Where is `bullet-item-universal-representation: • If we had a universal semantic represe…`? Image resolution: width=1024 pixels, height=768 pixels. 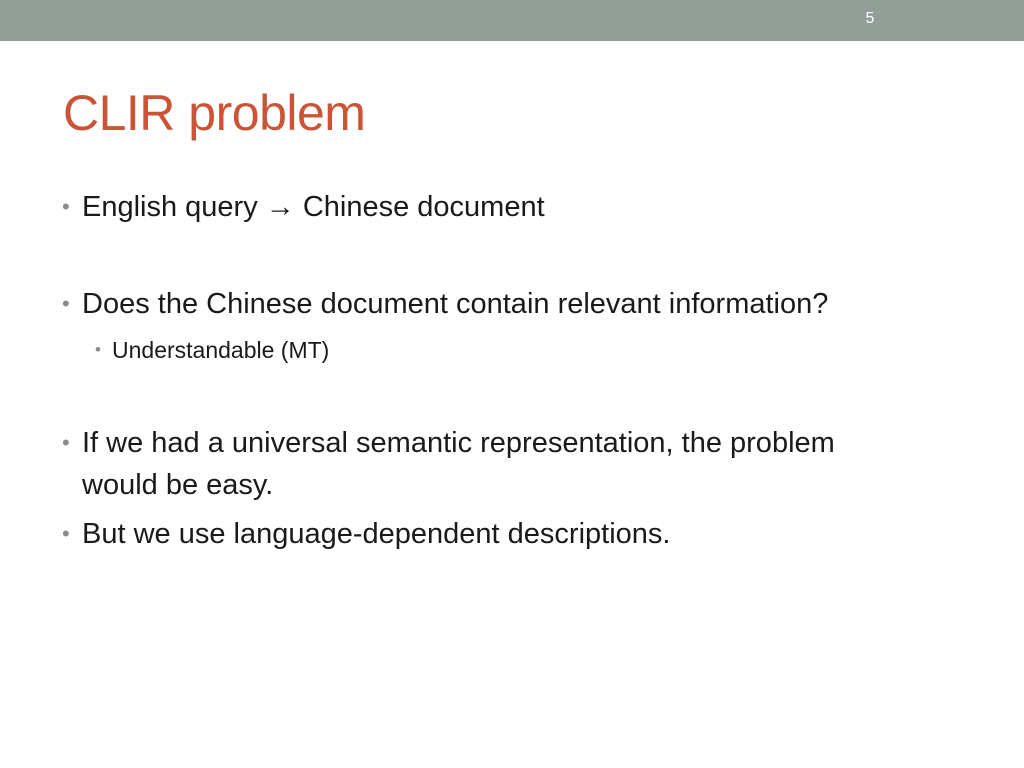
bullet-item-universal-representation: • If we had a universal semantic represe… is located at coordinates (462, 464).